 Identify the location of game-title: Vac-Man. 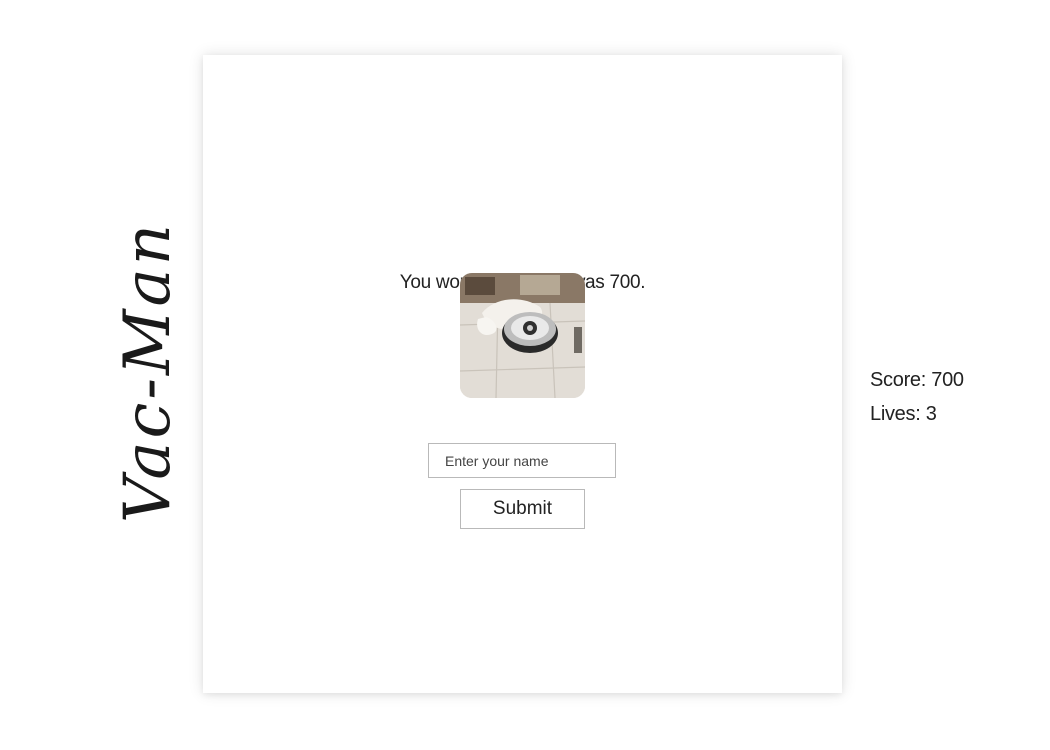
(148, 372).